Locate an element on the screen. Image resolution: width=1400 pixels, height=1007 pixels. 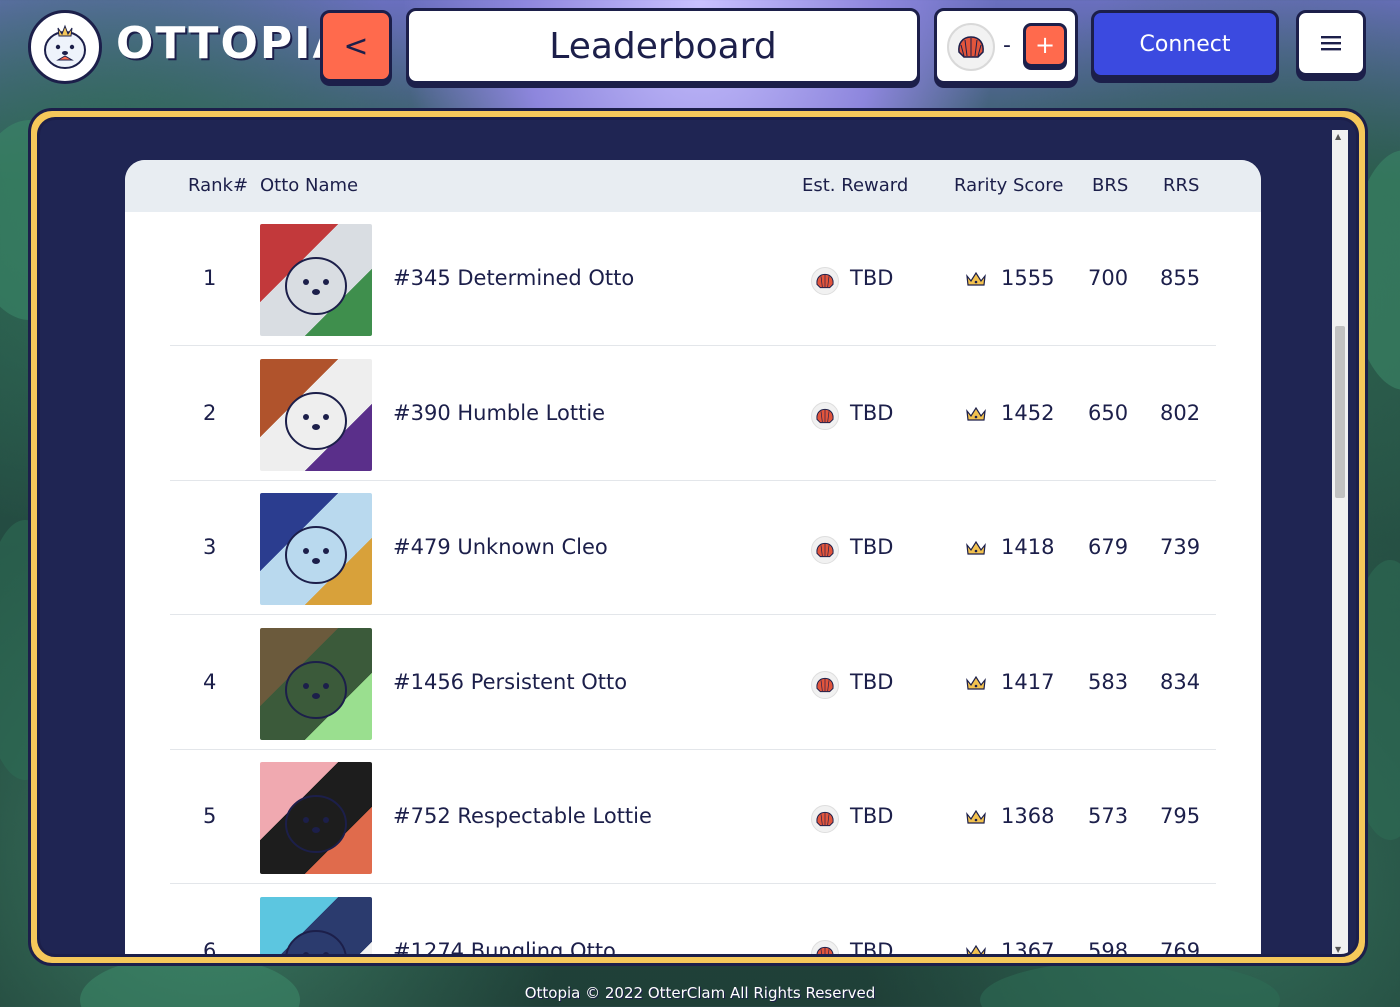
brs-value: 573 is located at coordinates (1108, 816).